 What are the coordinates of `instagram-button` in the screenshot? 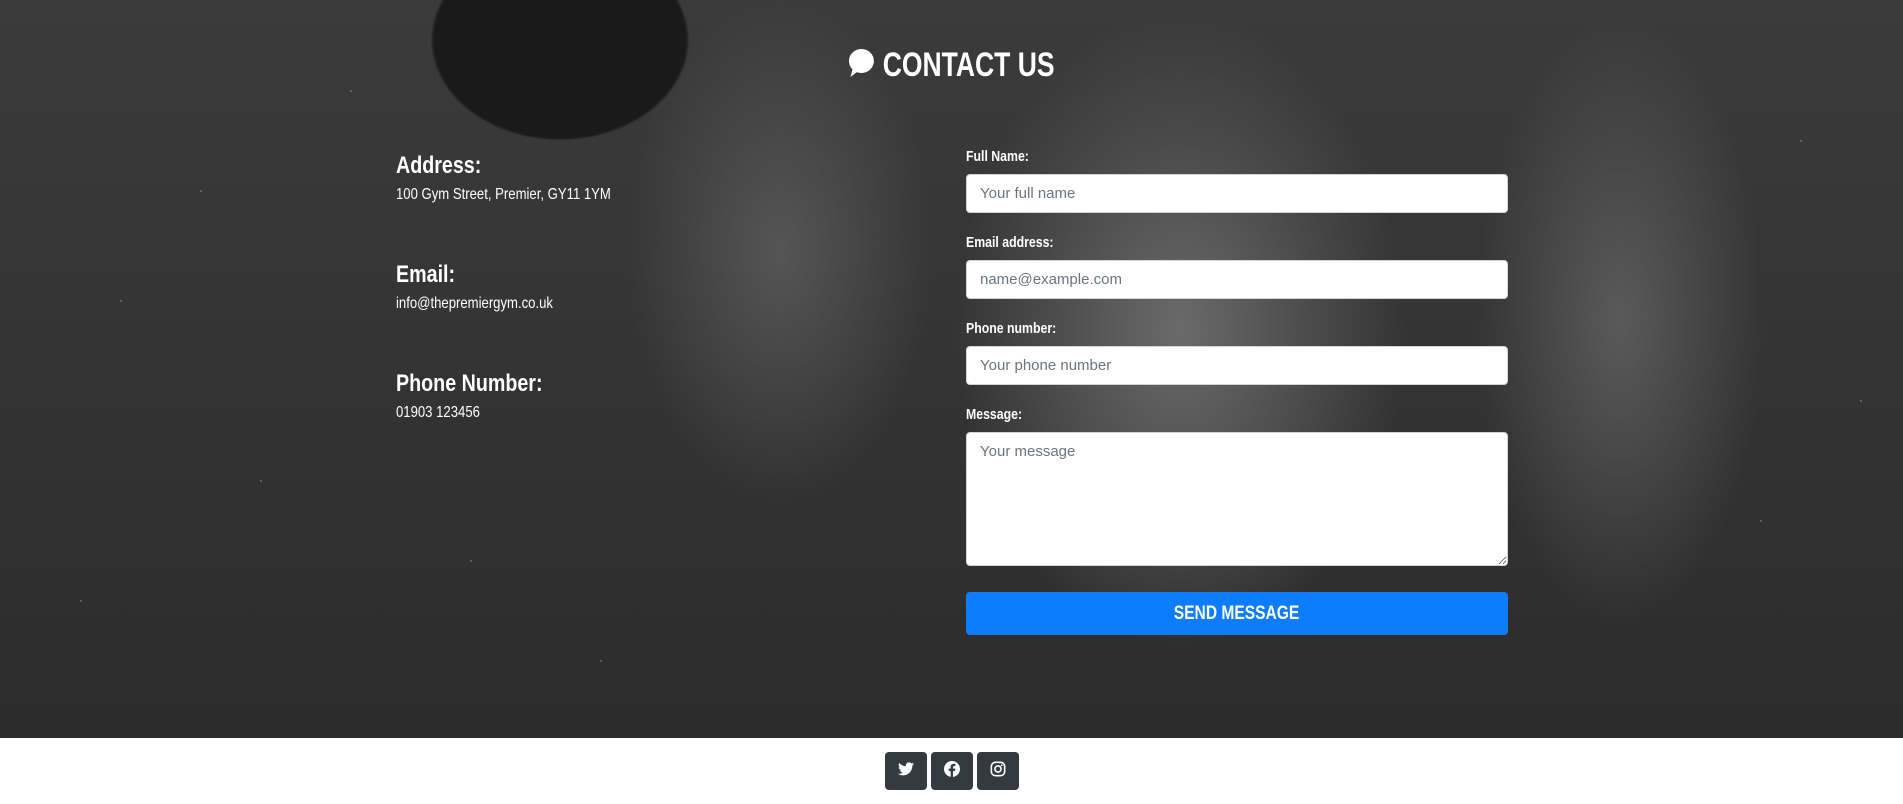 It's located at (997, 771).